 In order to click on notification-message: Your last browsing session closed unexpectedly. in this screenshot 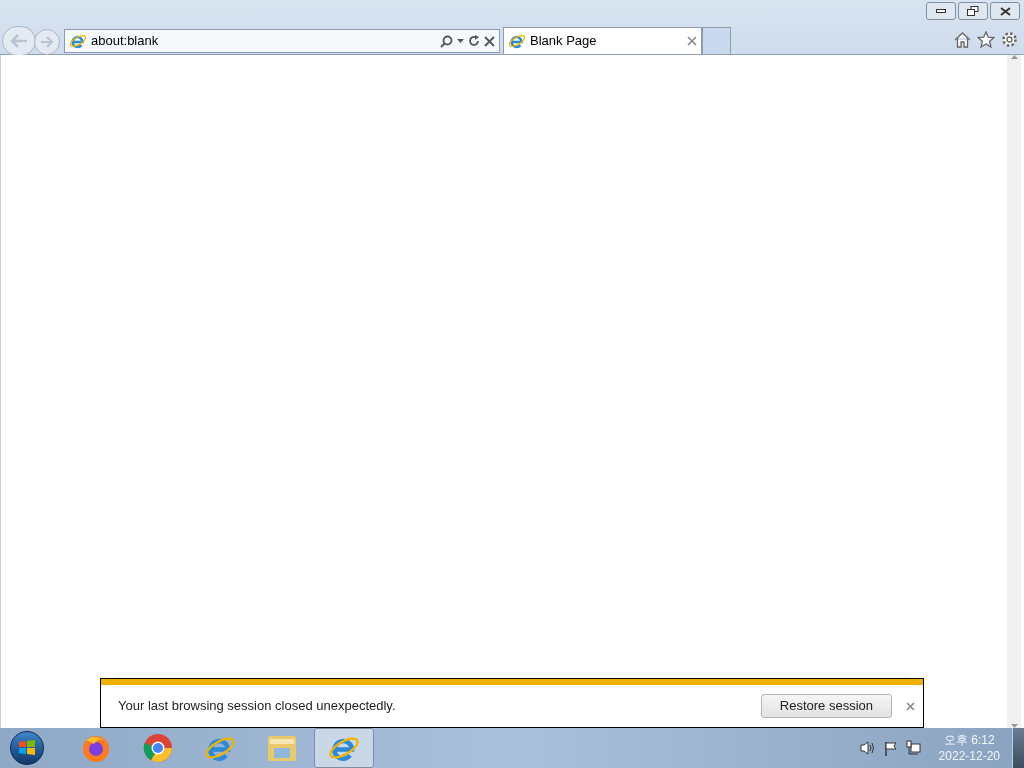, I will do `click(257, 706)`.